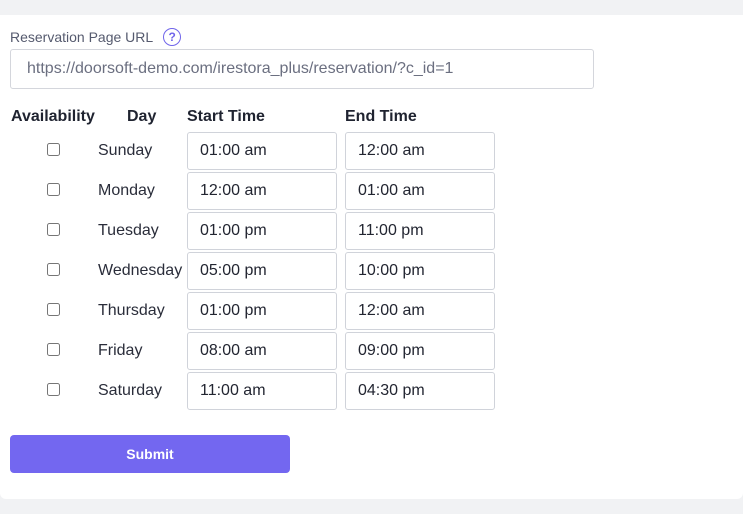  Describe the element at coordinates (140, 270) in the screenshot. I see `day-label: Wednesday` at that location.